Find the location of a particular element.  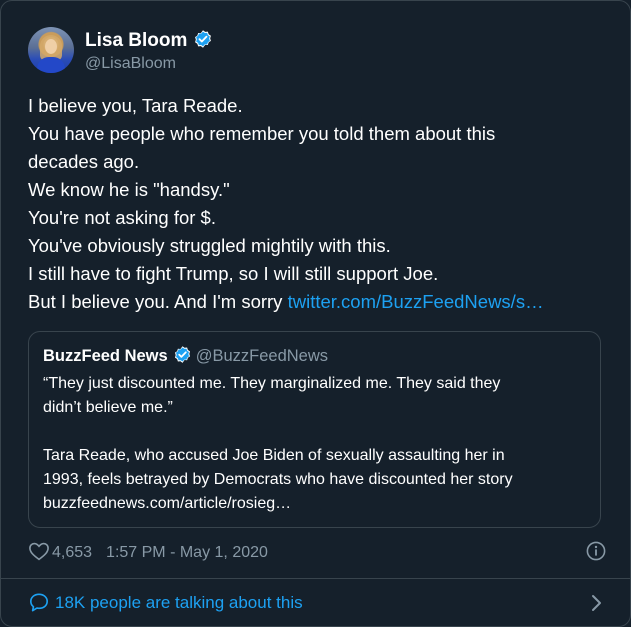

quoted-line: didn’t believe me.” is located at coordinates (108, 407).